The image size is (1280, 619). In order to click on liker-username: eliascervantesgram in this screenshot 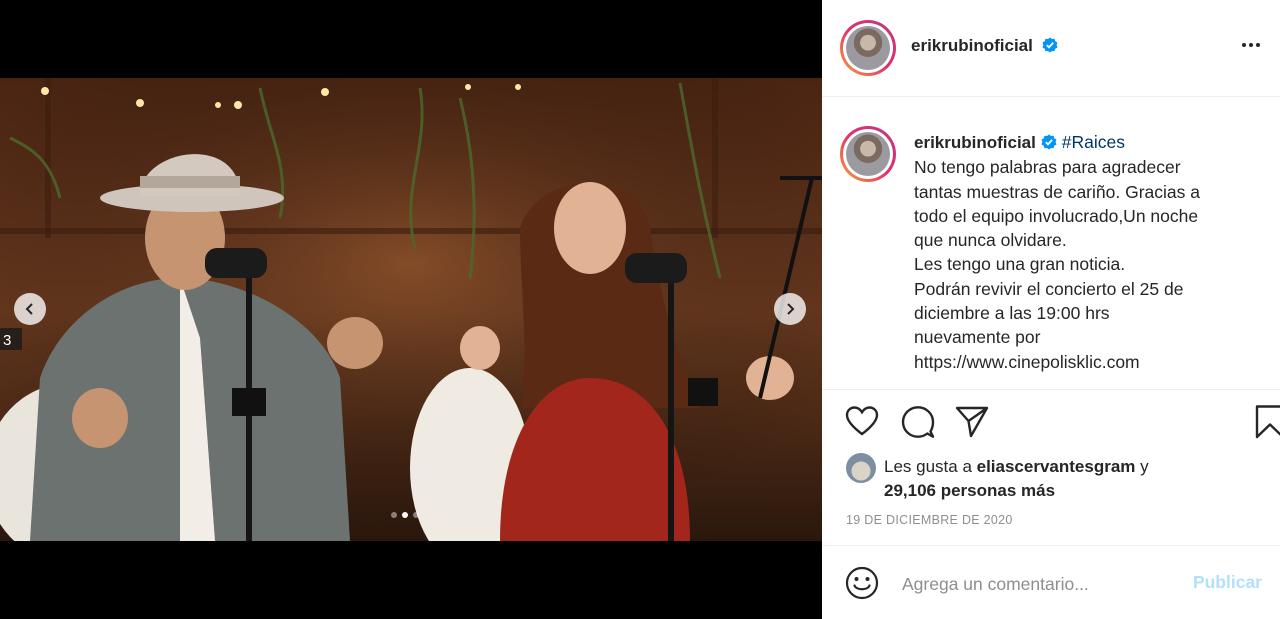, I will do `click(1056, 466)`.